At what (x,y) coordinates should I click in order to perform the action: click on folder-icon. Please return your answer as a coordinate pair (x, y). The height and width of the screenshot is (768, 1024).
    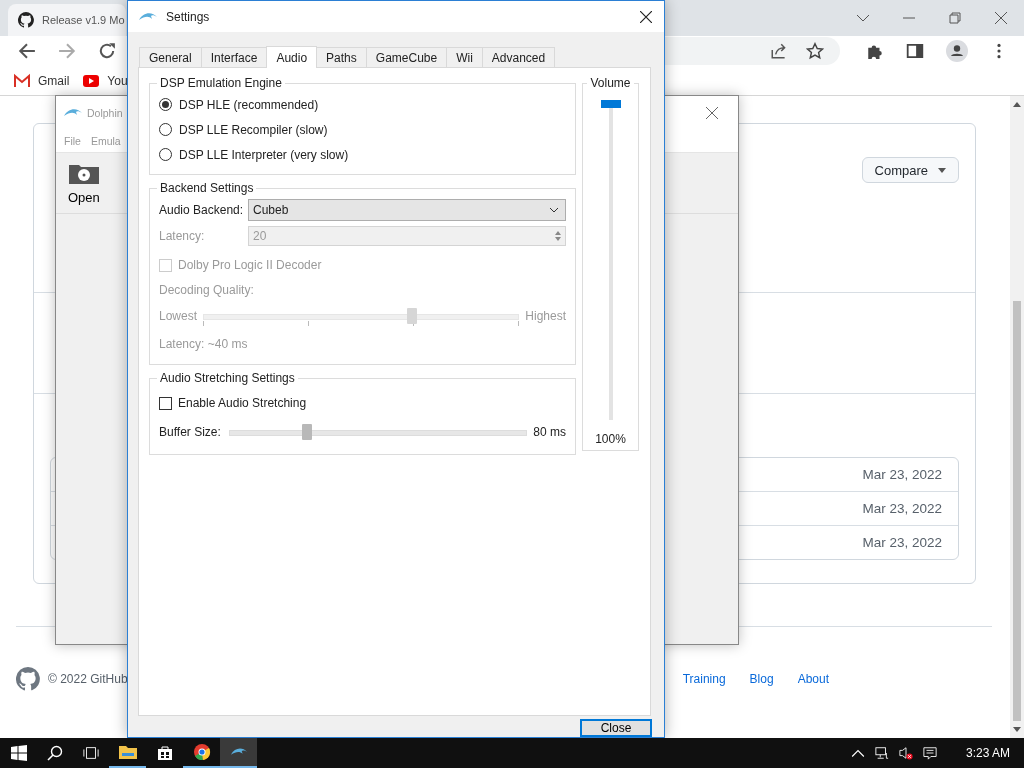
    Looking at the image, I should click on (127, 752).